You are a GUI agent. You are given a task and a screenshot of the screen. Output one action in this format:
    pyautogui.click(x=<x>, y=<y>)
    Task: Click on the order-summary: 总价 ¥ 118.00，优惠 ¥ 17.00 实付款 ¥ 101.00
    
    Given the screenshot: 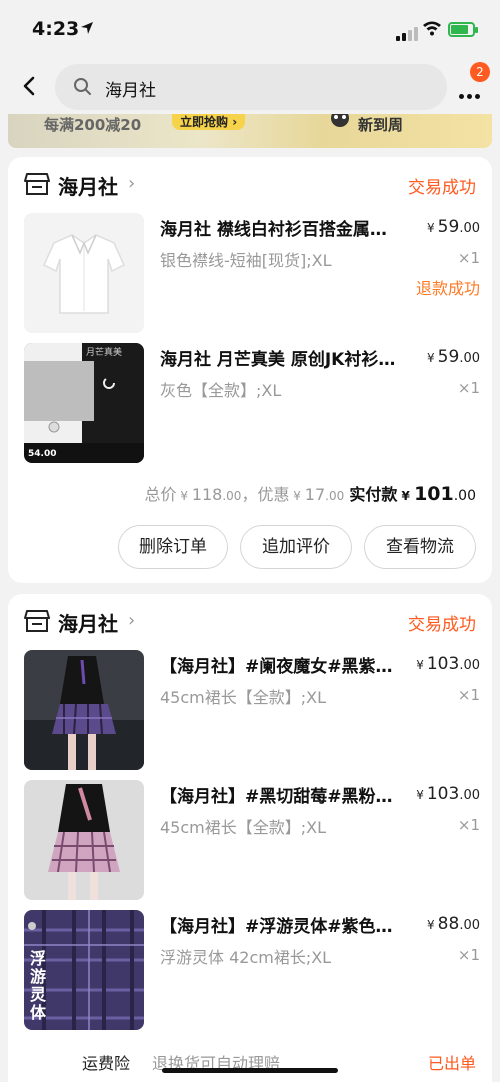 What is the action you would take?
    pyautogui.click(x=310, y=494)
    